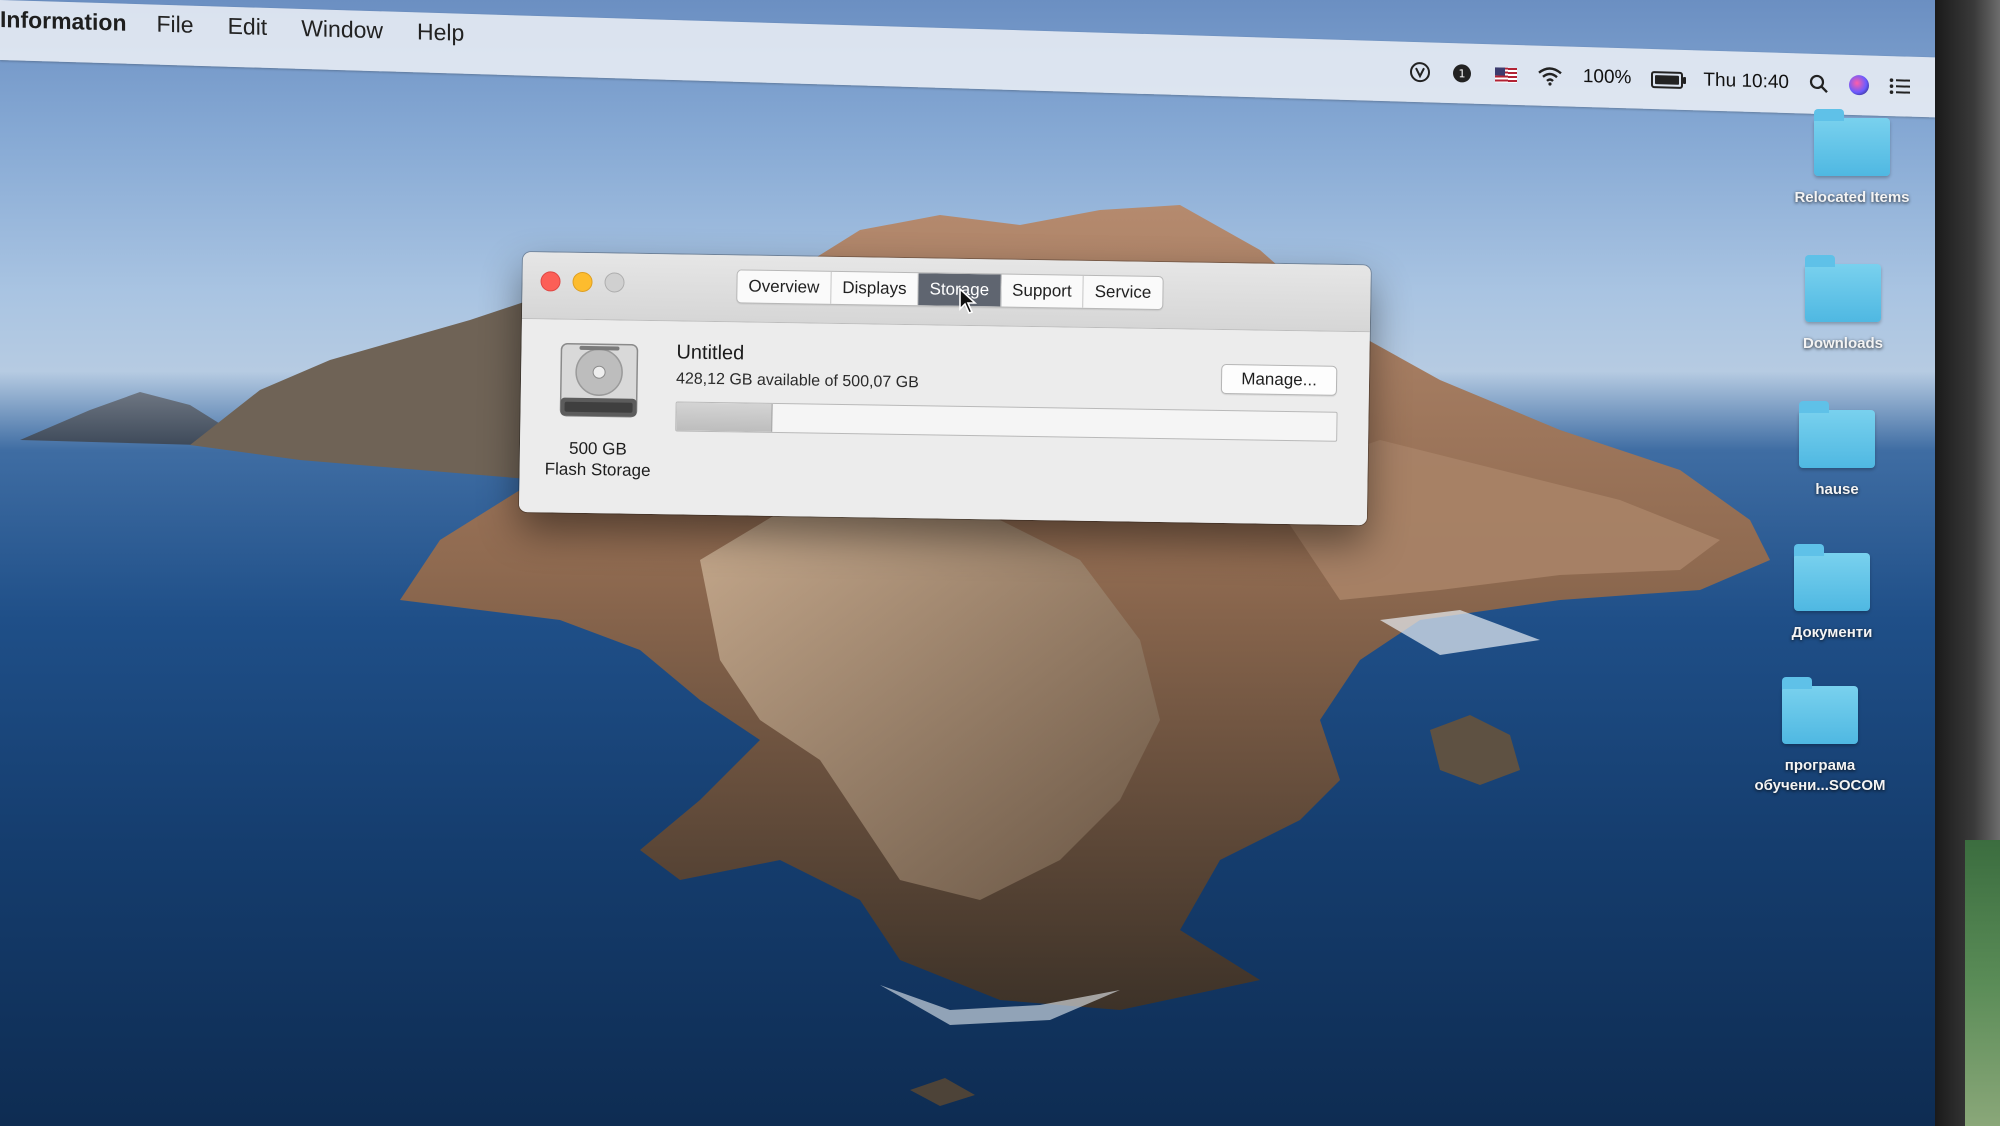  I want to click on desktop-item-relocated-items: Relocated Items, so click(1852, 158).